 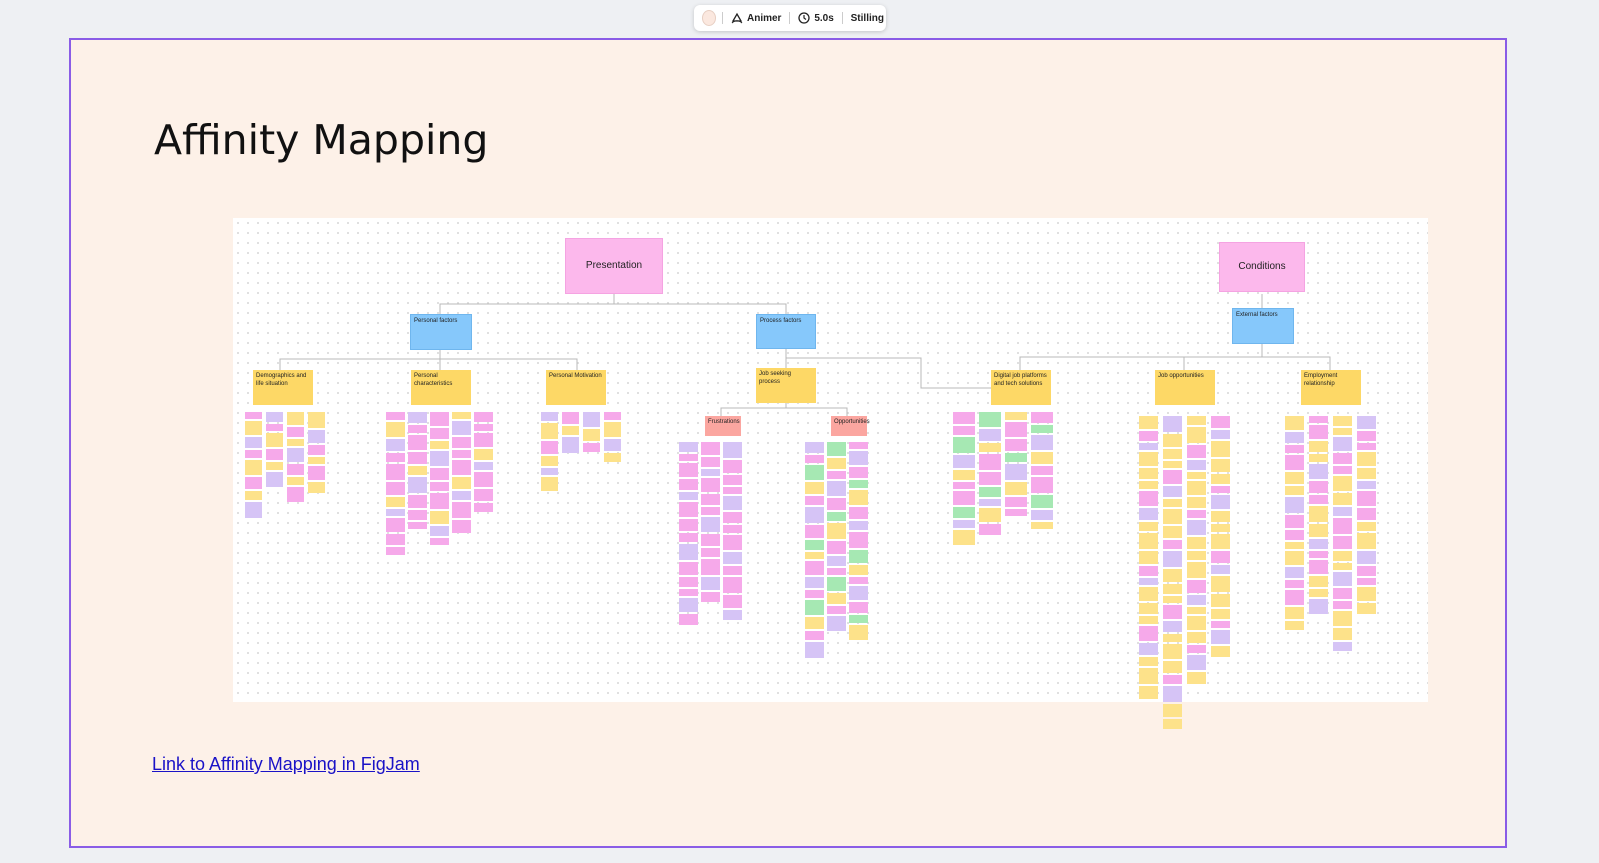 I want to click on animate-button: Animer, so click(x=756, y=18).